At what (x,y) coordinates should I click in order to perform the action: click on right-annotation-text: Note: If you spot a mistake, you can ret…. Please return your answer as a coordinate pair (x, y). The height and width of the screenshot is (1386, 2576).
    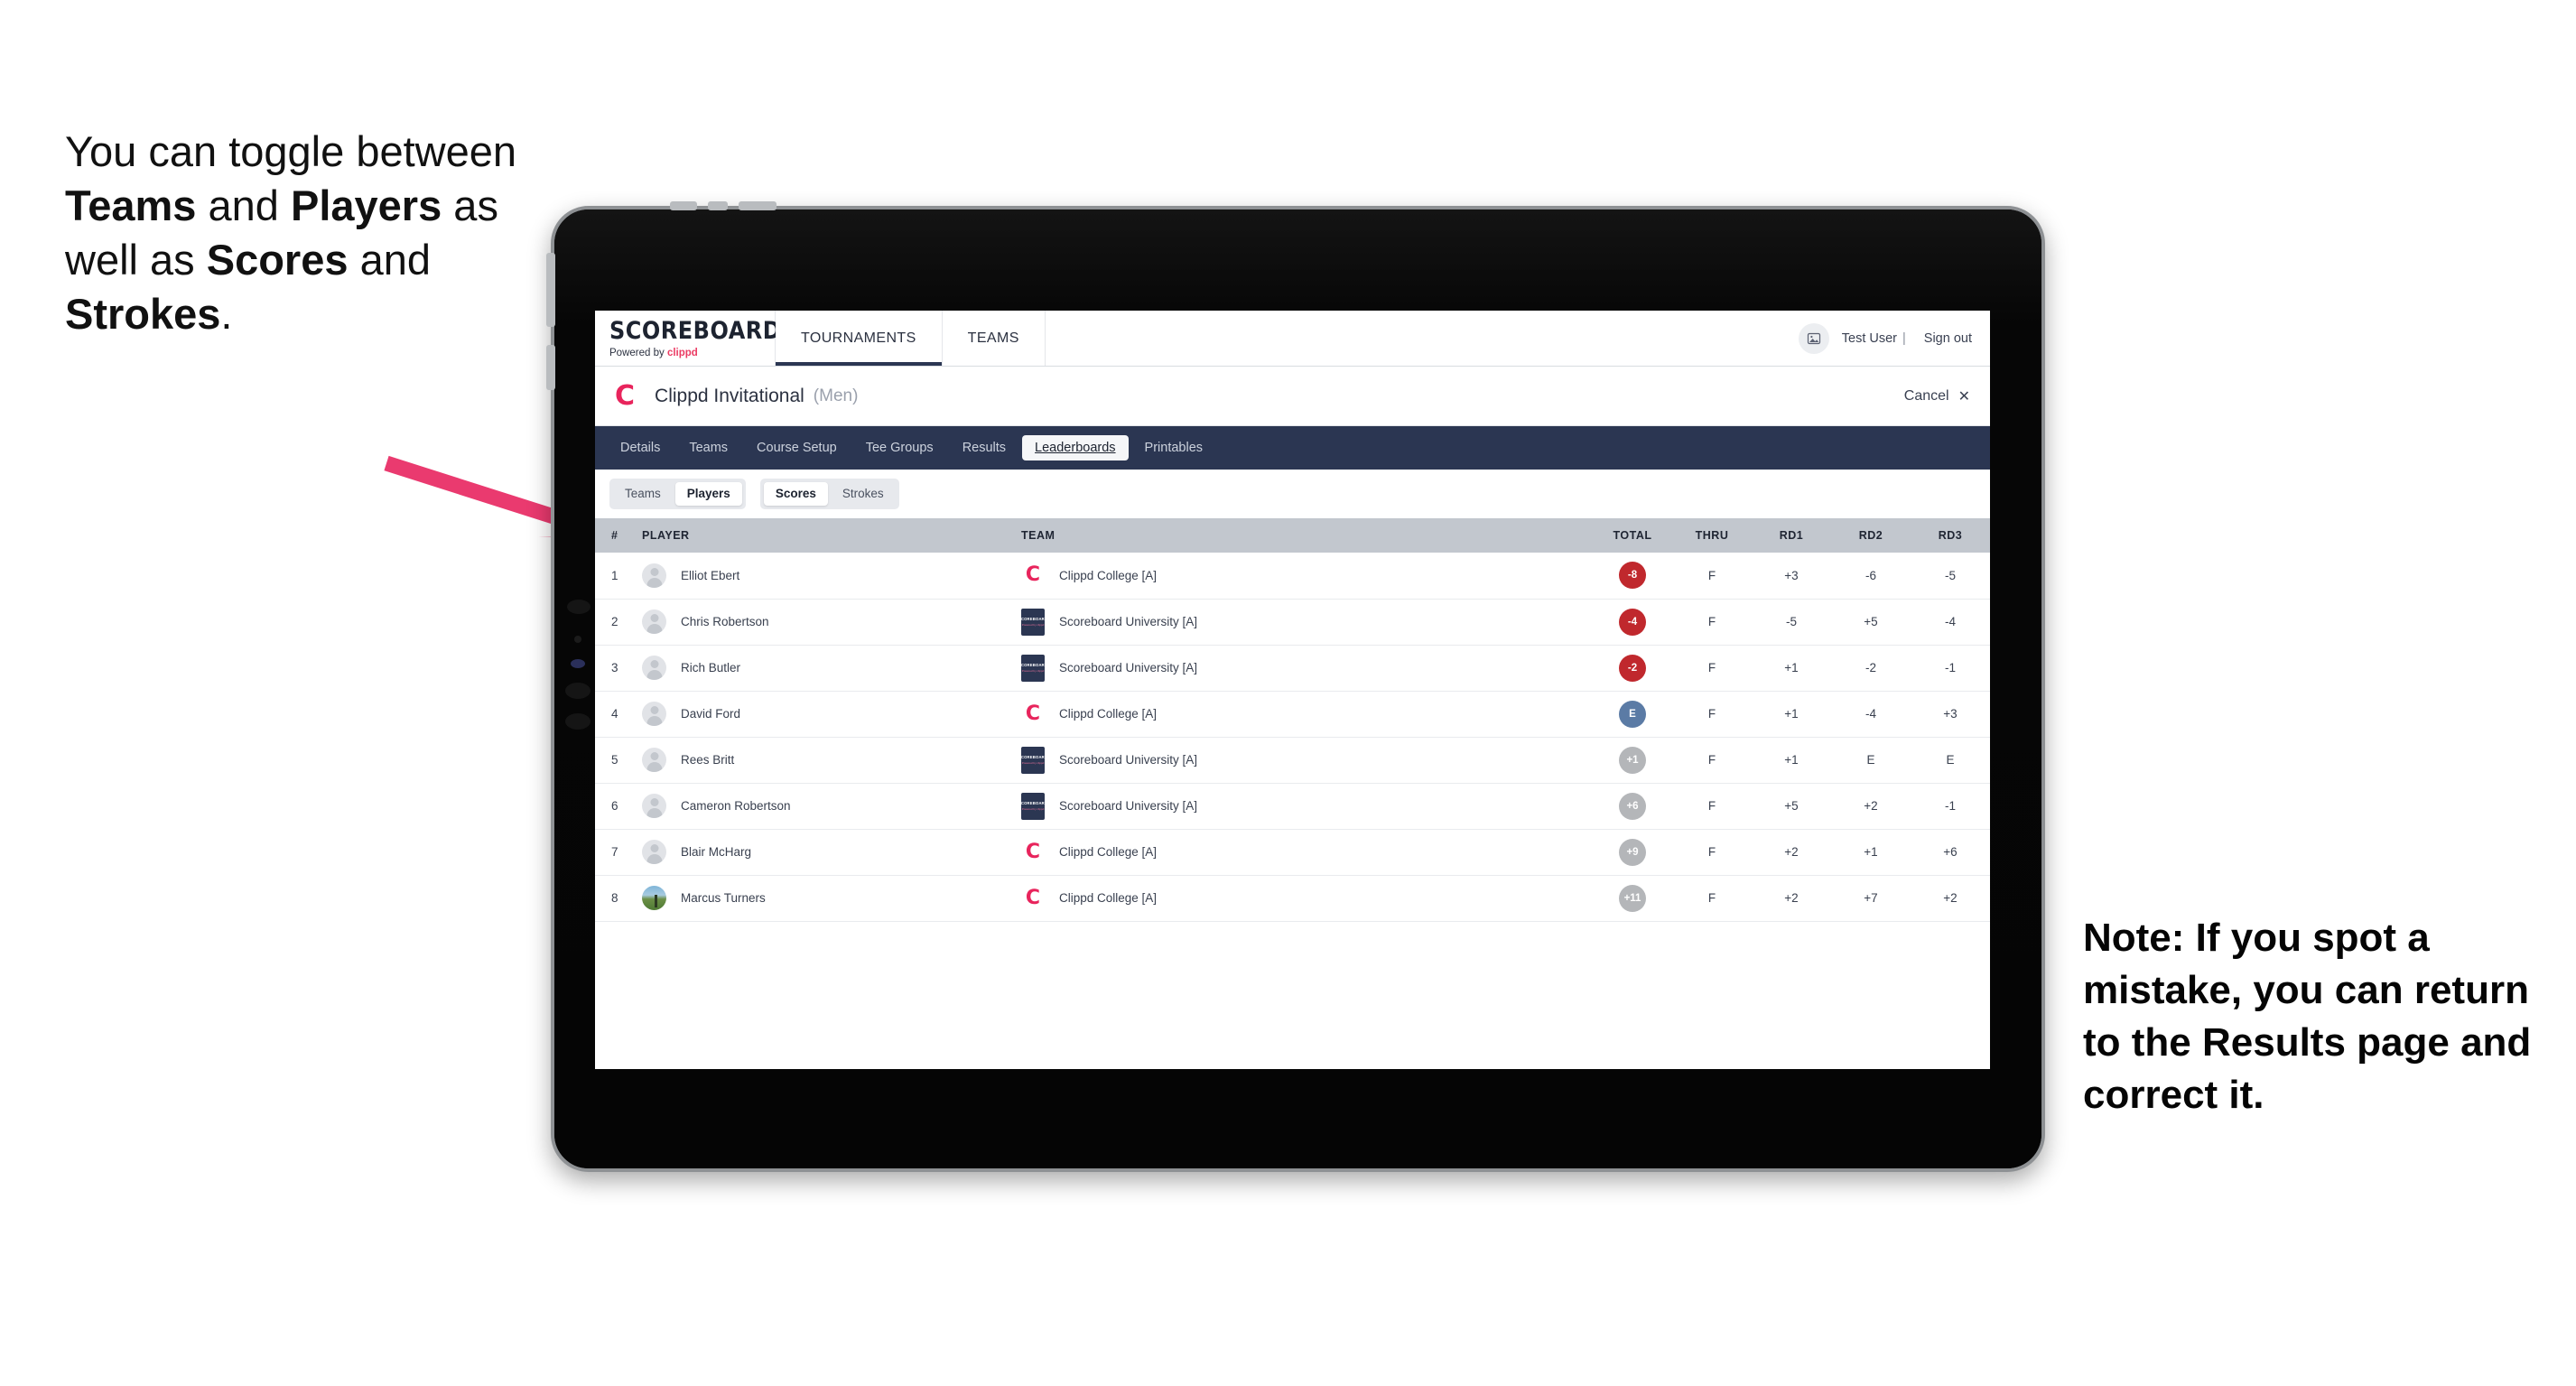
    Looking at the image, I should click on (2307, 1017).